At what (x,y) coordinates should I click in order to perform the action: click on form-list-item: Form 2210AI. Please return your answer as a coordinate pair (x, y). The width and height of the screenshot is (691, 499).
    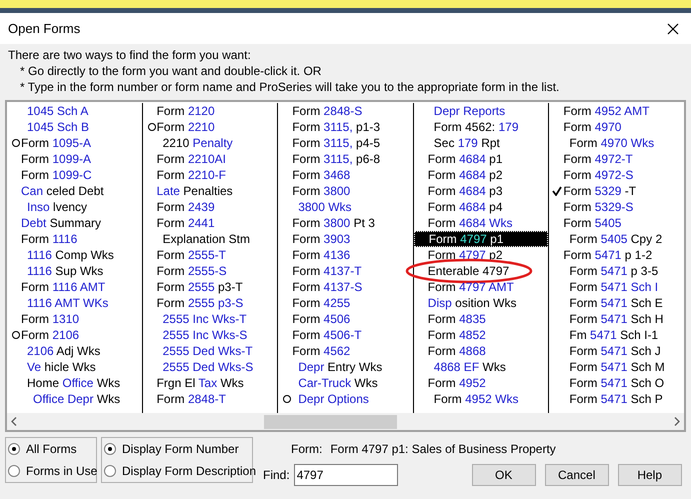
    Looking at the image, I should click on (184, 159).